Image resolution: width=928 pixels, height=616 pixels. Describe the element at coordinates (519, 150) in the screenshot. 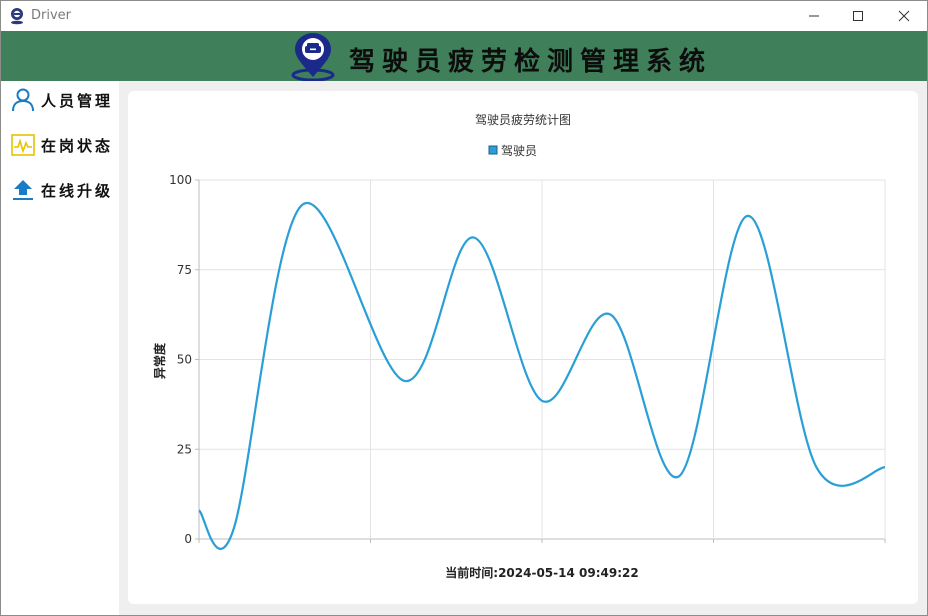

I see `legend-label: 驾驶员` at that location.